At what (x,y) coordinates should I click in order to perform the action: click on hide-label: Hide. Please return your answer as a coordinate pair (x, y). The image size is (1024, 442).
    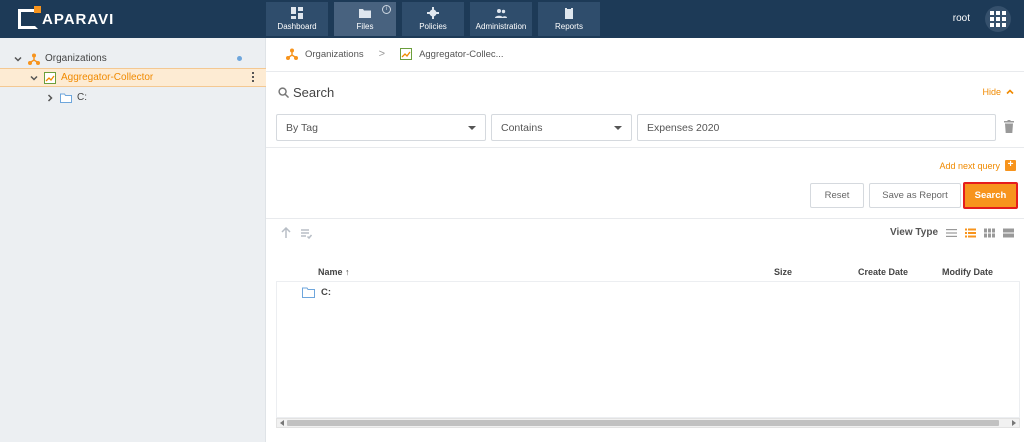
    Looking at the image, I should click on (991, 92).